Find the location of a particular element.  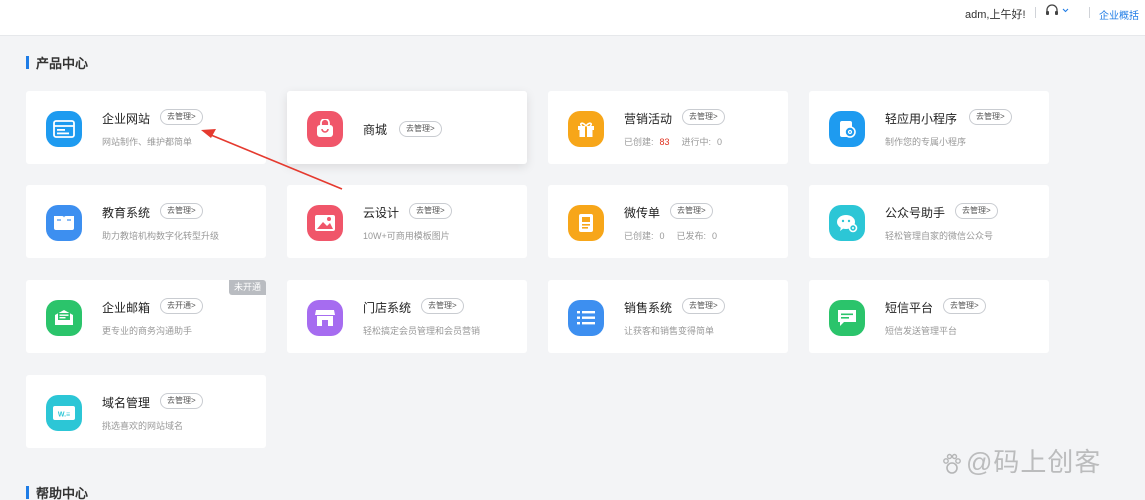

paw-icon is located at coordinates (952, 463).